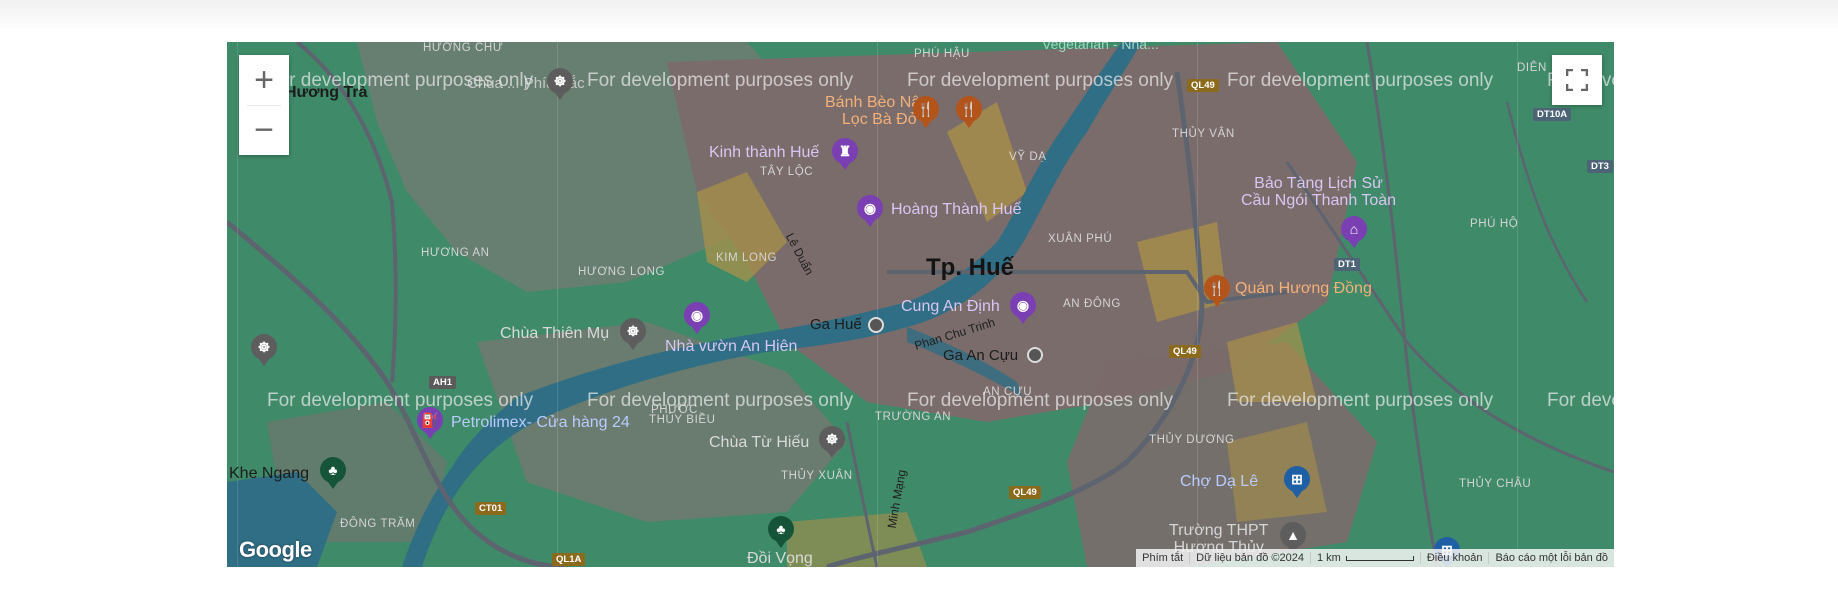 The width and height of the screenshot is (1838, 590). What do you see at coordinates (1080, 239) in the screenshot?
I see `district-label: XUÂN PHÚ` at bounding box center [1080, 239].